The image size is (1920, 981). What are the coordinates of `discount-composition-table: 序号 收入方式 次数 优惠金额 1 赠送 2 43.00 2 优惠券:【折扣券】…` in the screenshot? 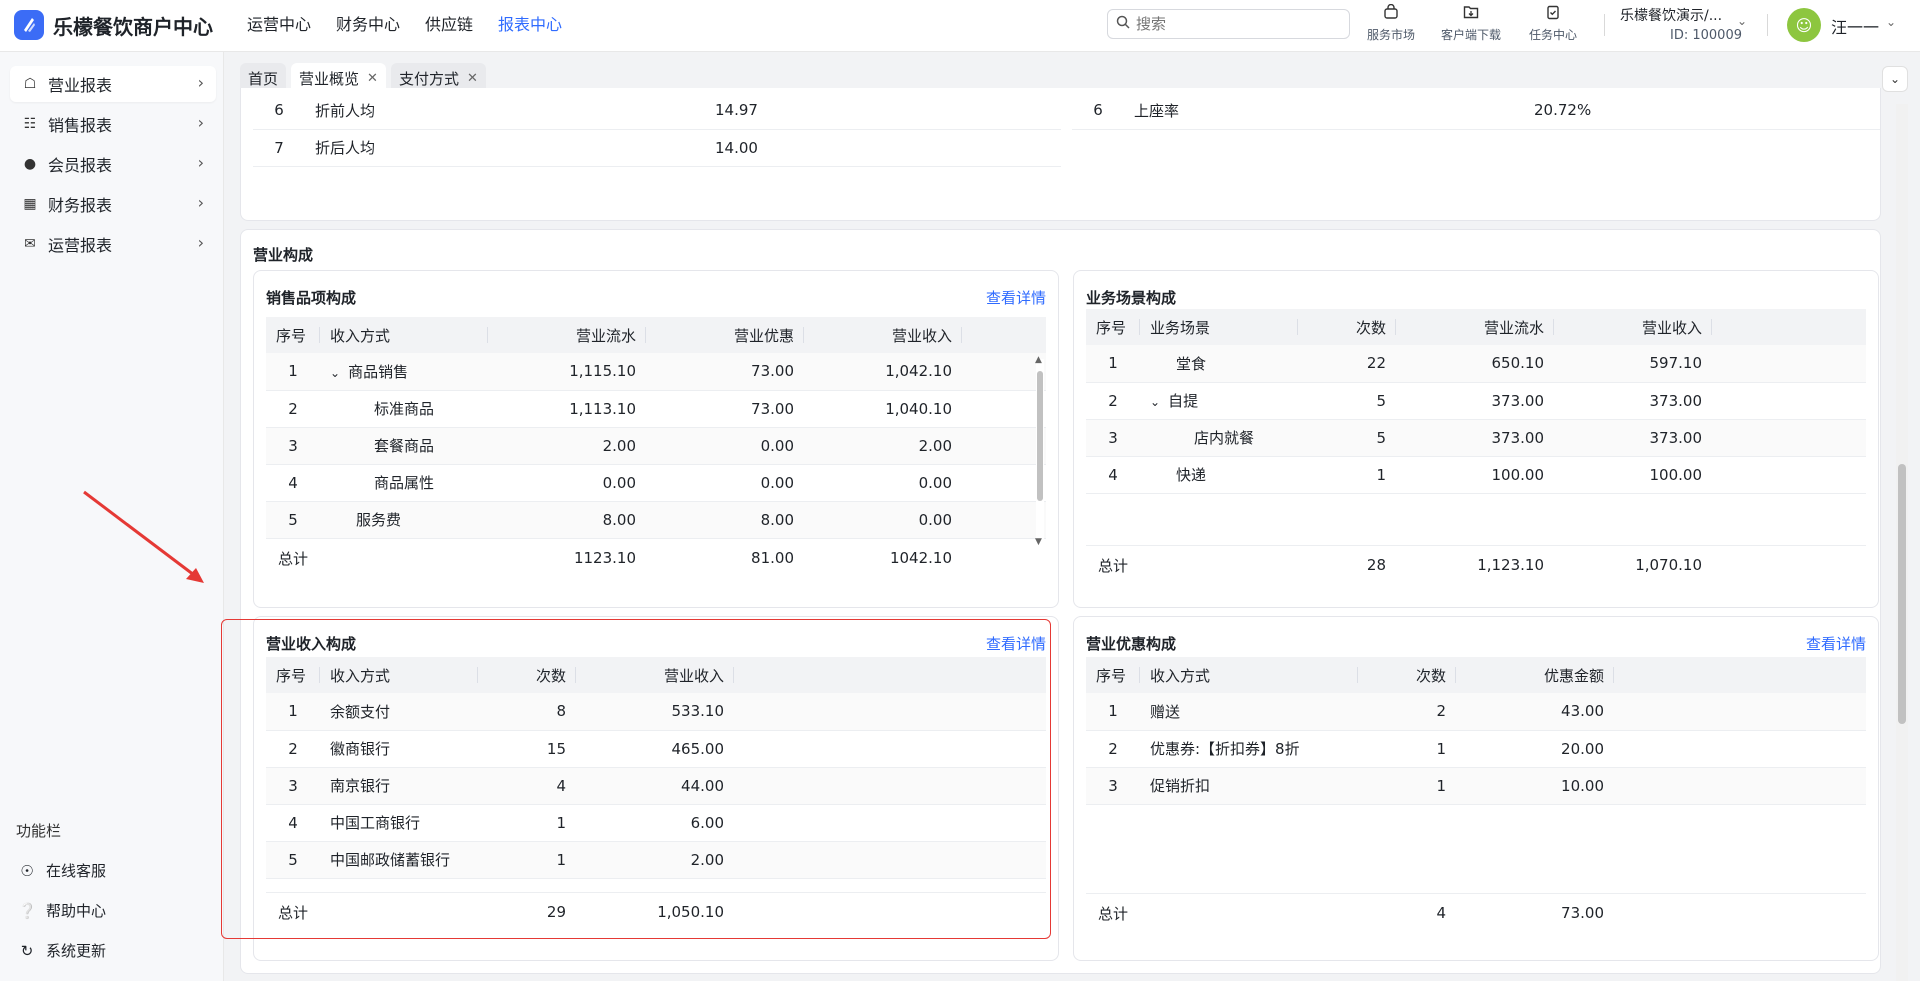 It's located at (1476, 795).